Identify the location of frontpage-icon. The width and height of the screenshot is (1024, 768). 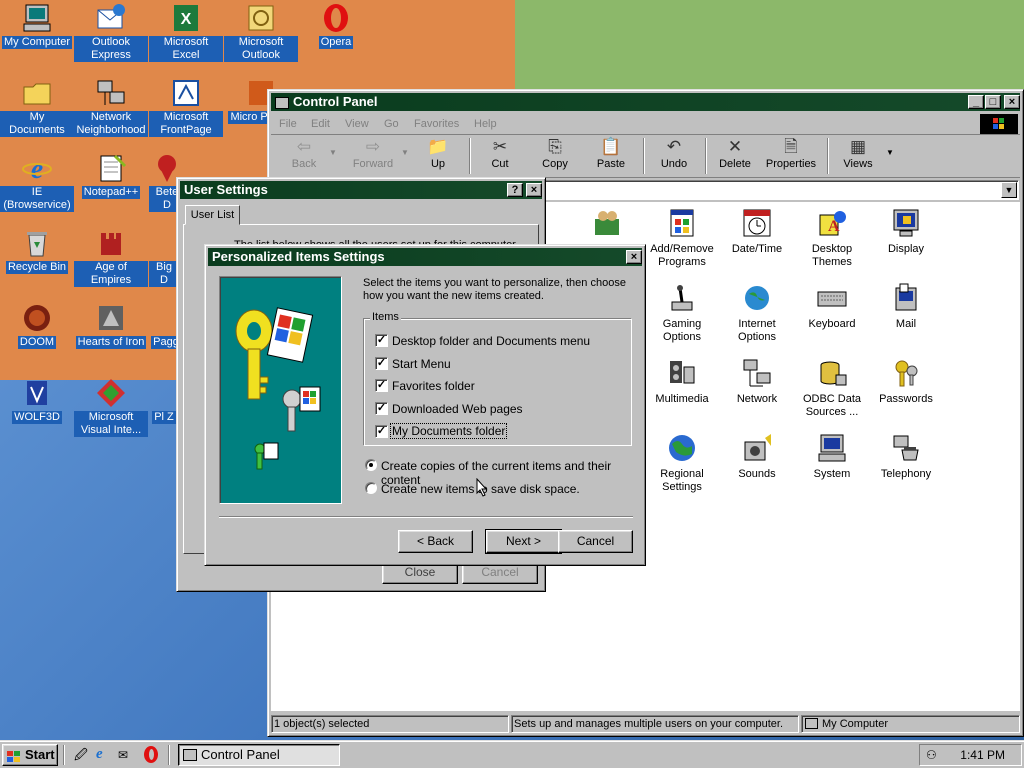
(186, 93).